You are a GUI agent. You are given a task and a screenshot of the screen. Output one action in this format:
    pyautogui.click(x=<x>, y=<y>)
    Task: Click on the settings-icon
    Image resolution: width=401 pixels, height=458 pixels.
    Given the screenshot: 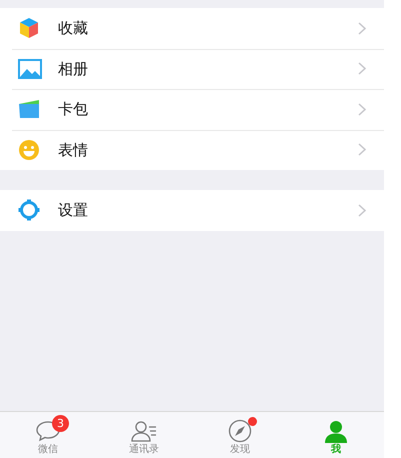 What is the action you would take?
    pyautogui.click(x=30, y=210)
    